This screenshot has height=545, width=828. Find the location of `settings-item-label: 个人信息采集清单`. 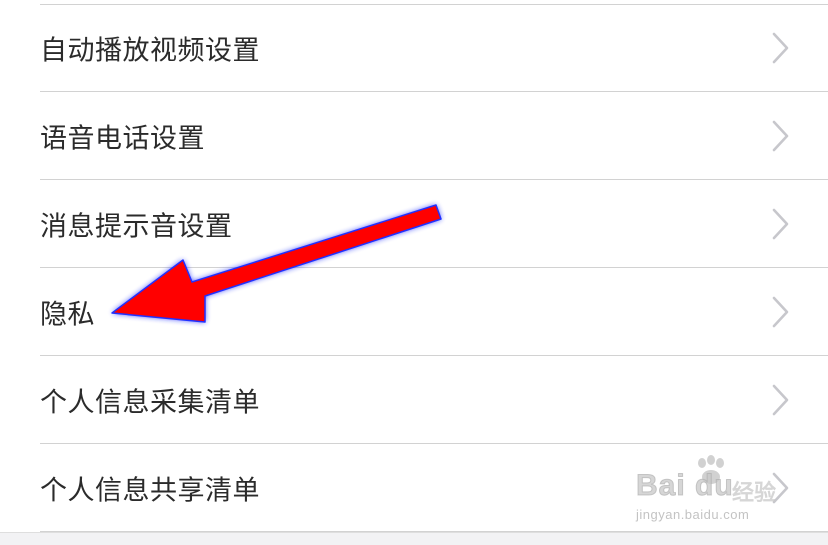

settings-item-label: 个人信息采集清单 is located at coordinates (150, 403).